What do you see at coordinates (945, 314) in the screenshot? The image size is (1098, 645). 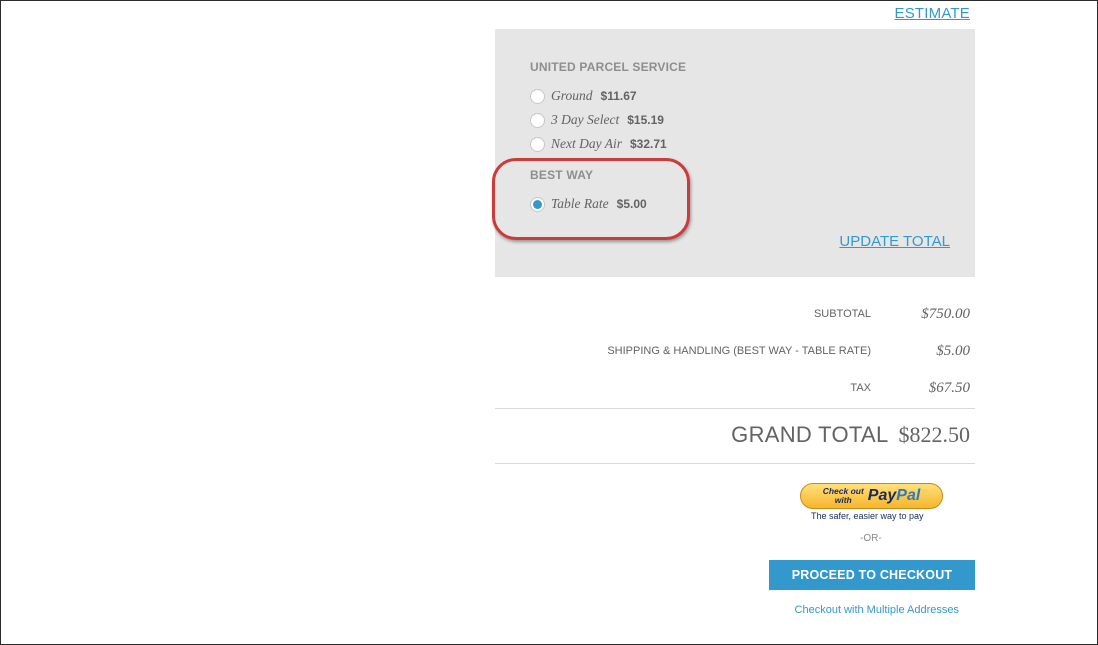 I see `subtotal-value: $750.00` at bounding box center [945, 314].